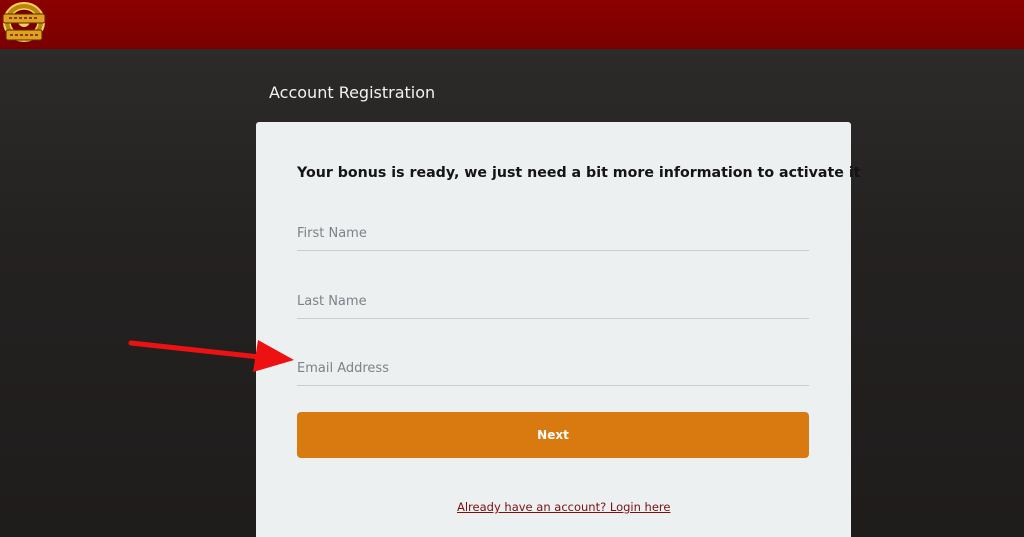  Describe the element at coordinates (211, 356) in the screenshot. I see `red-arrow-icon` at that location.